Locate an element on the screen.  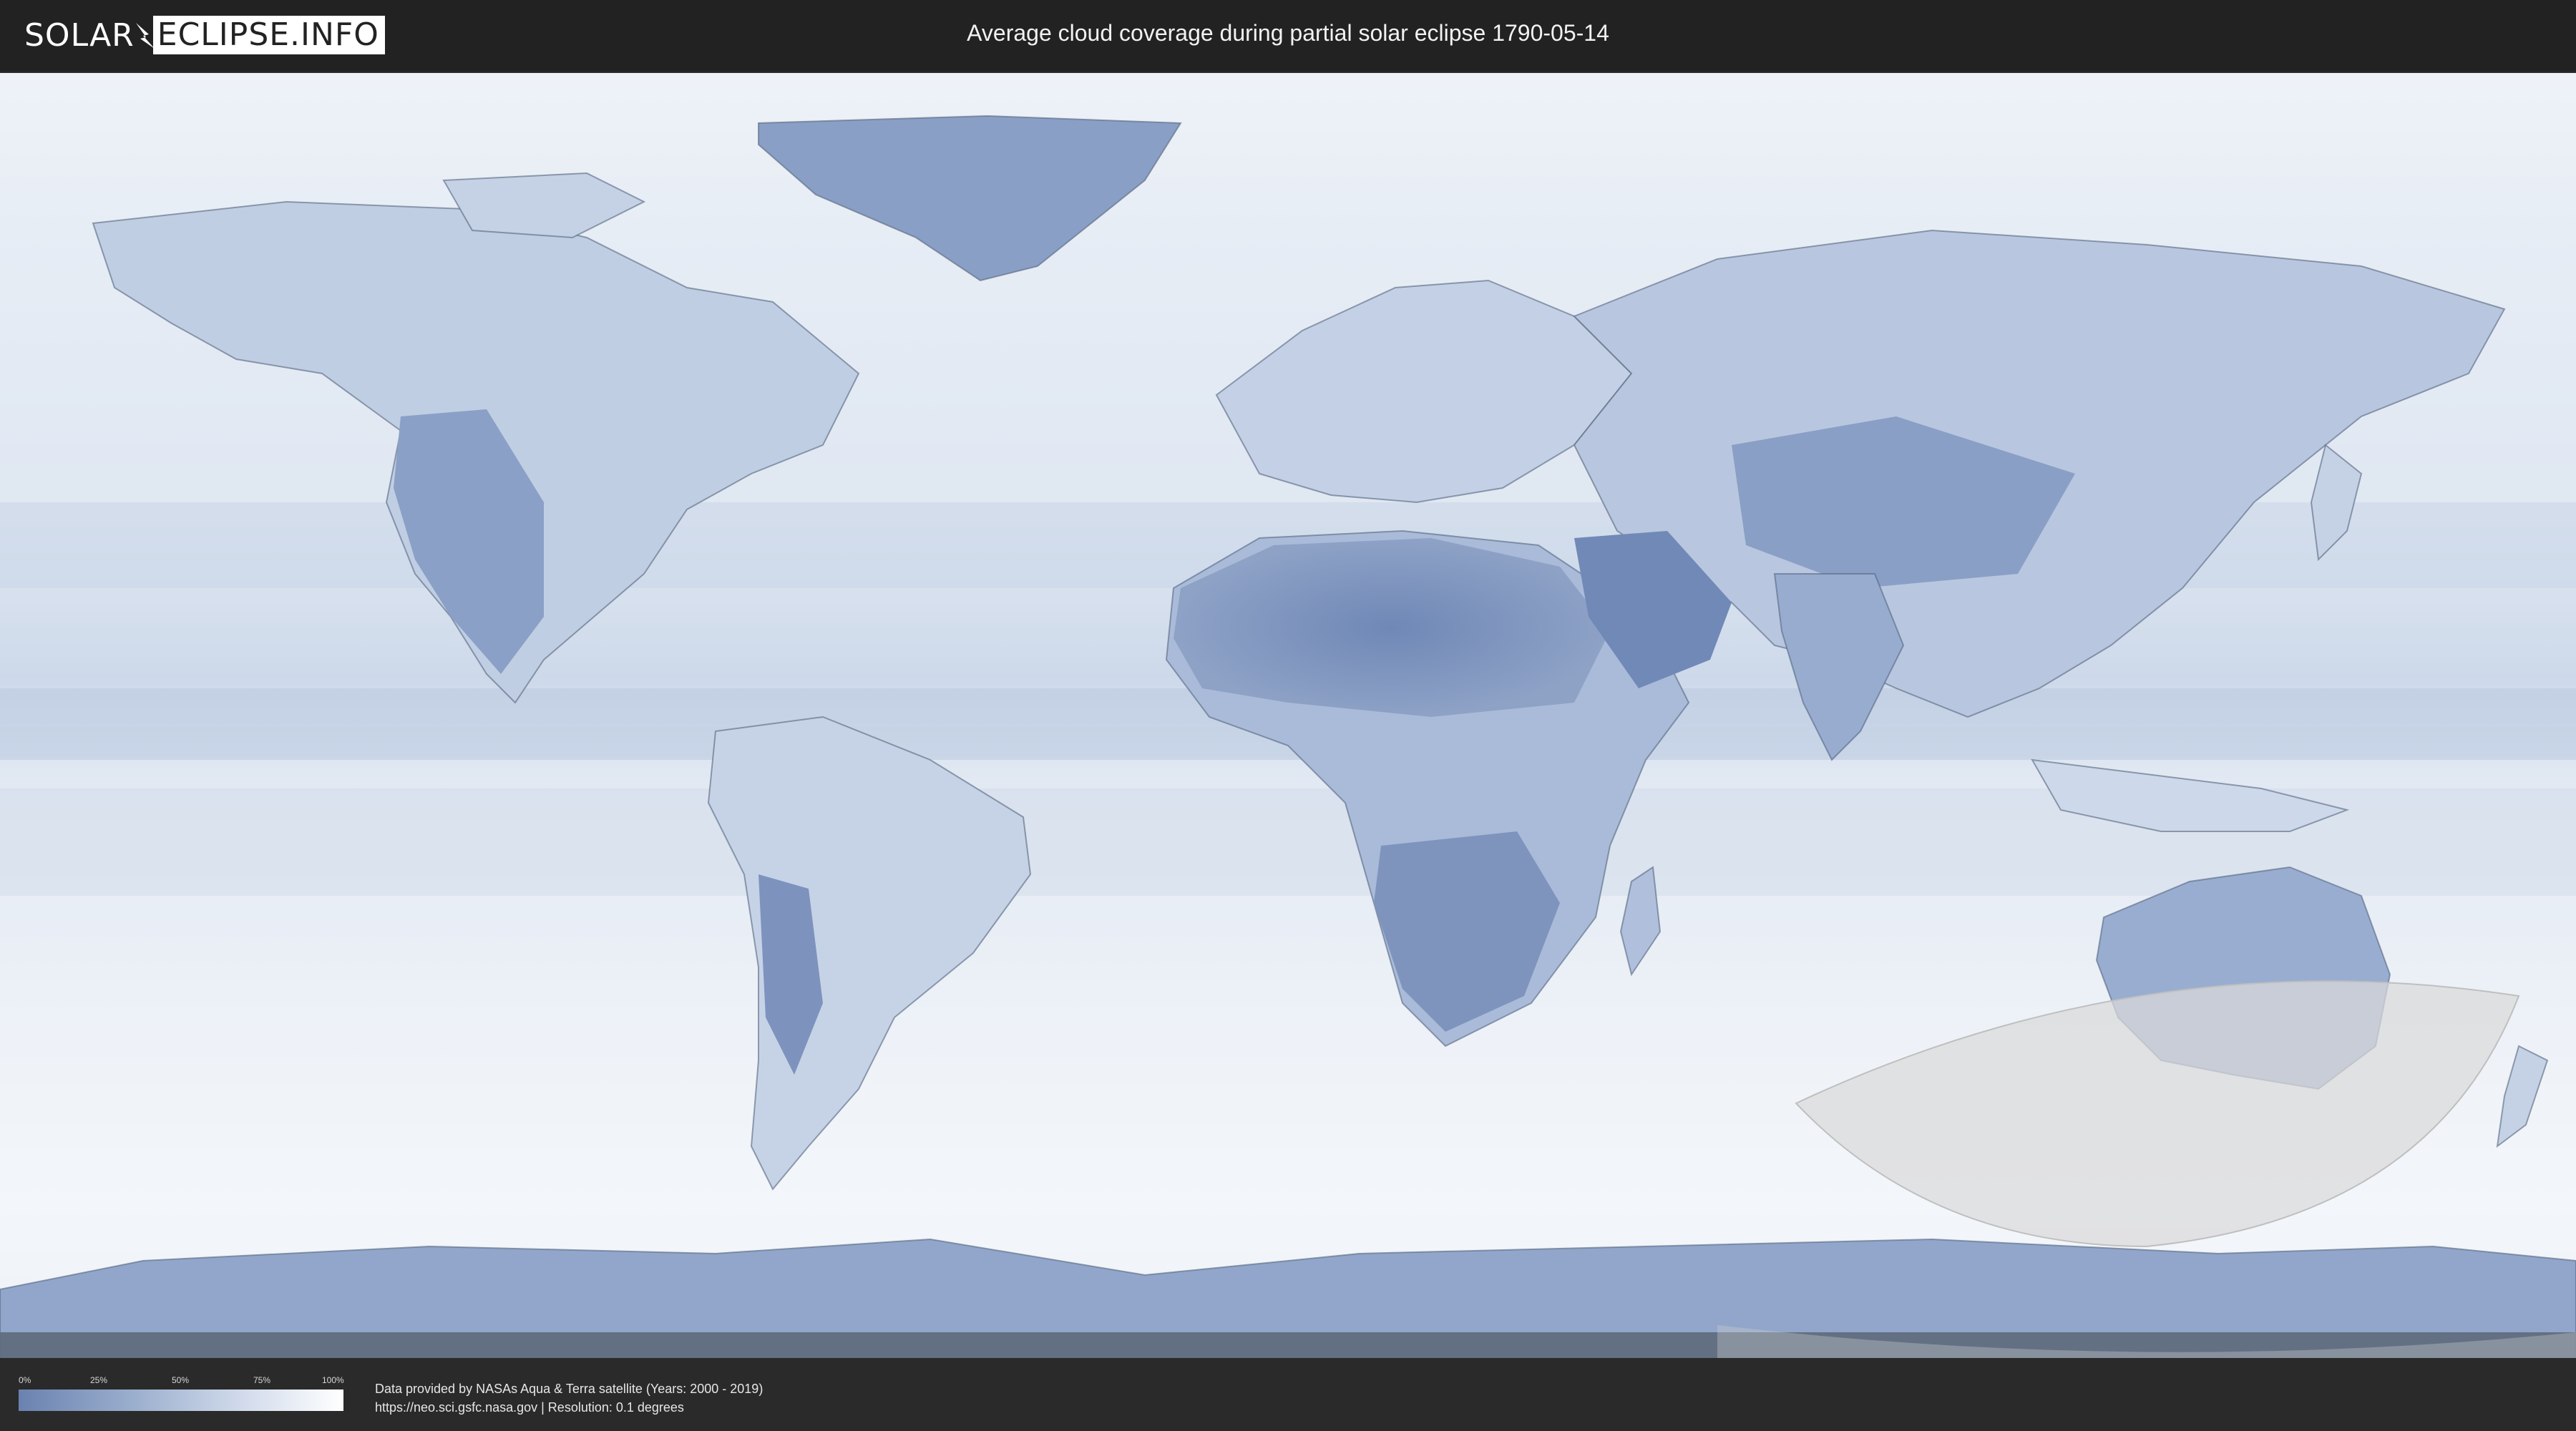
legend-ticks: 0% 25% 50% 75% 100% is located at coordinates (181, 1382).